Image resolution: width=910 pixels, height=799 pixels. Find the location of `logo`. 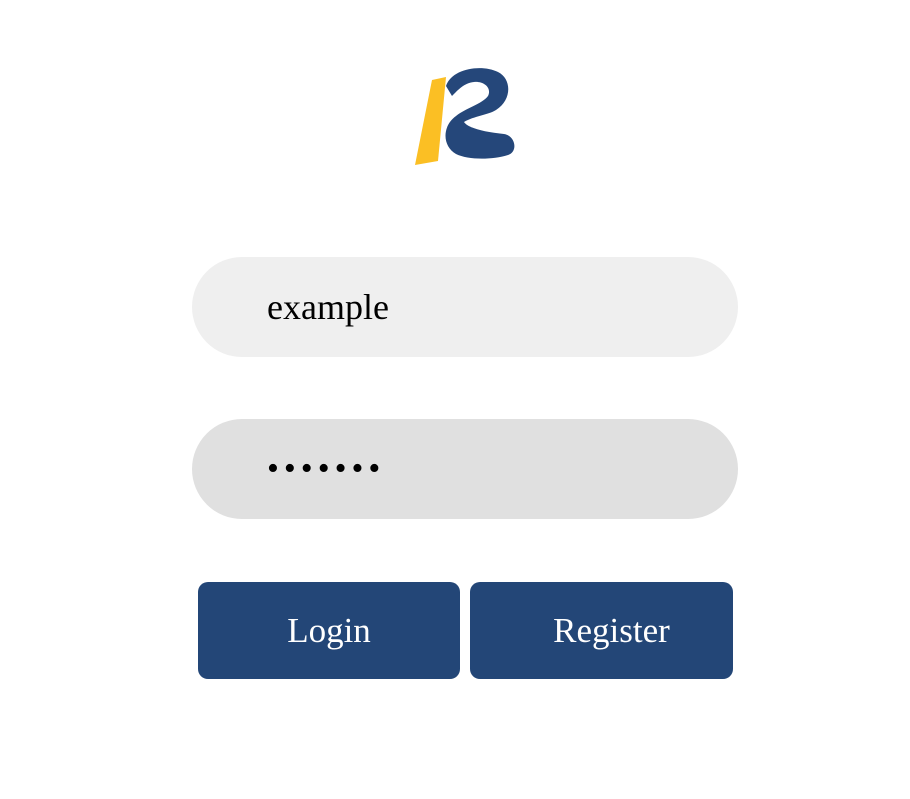

logo is located at coordinates (467, 116).